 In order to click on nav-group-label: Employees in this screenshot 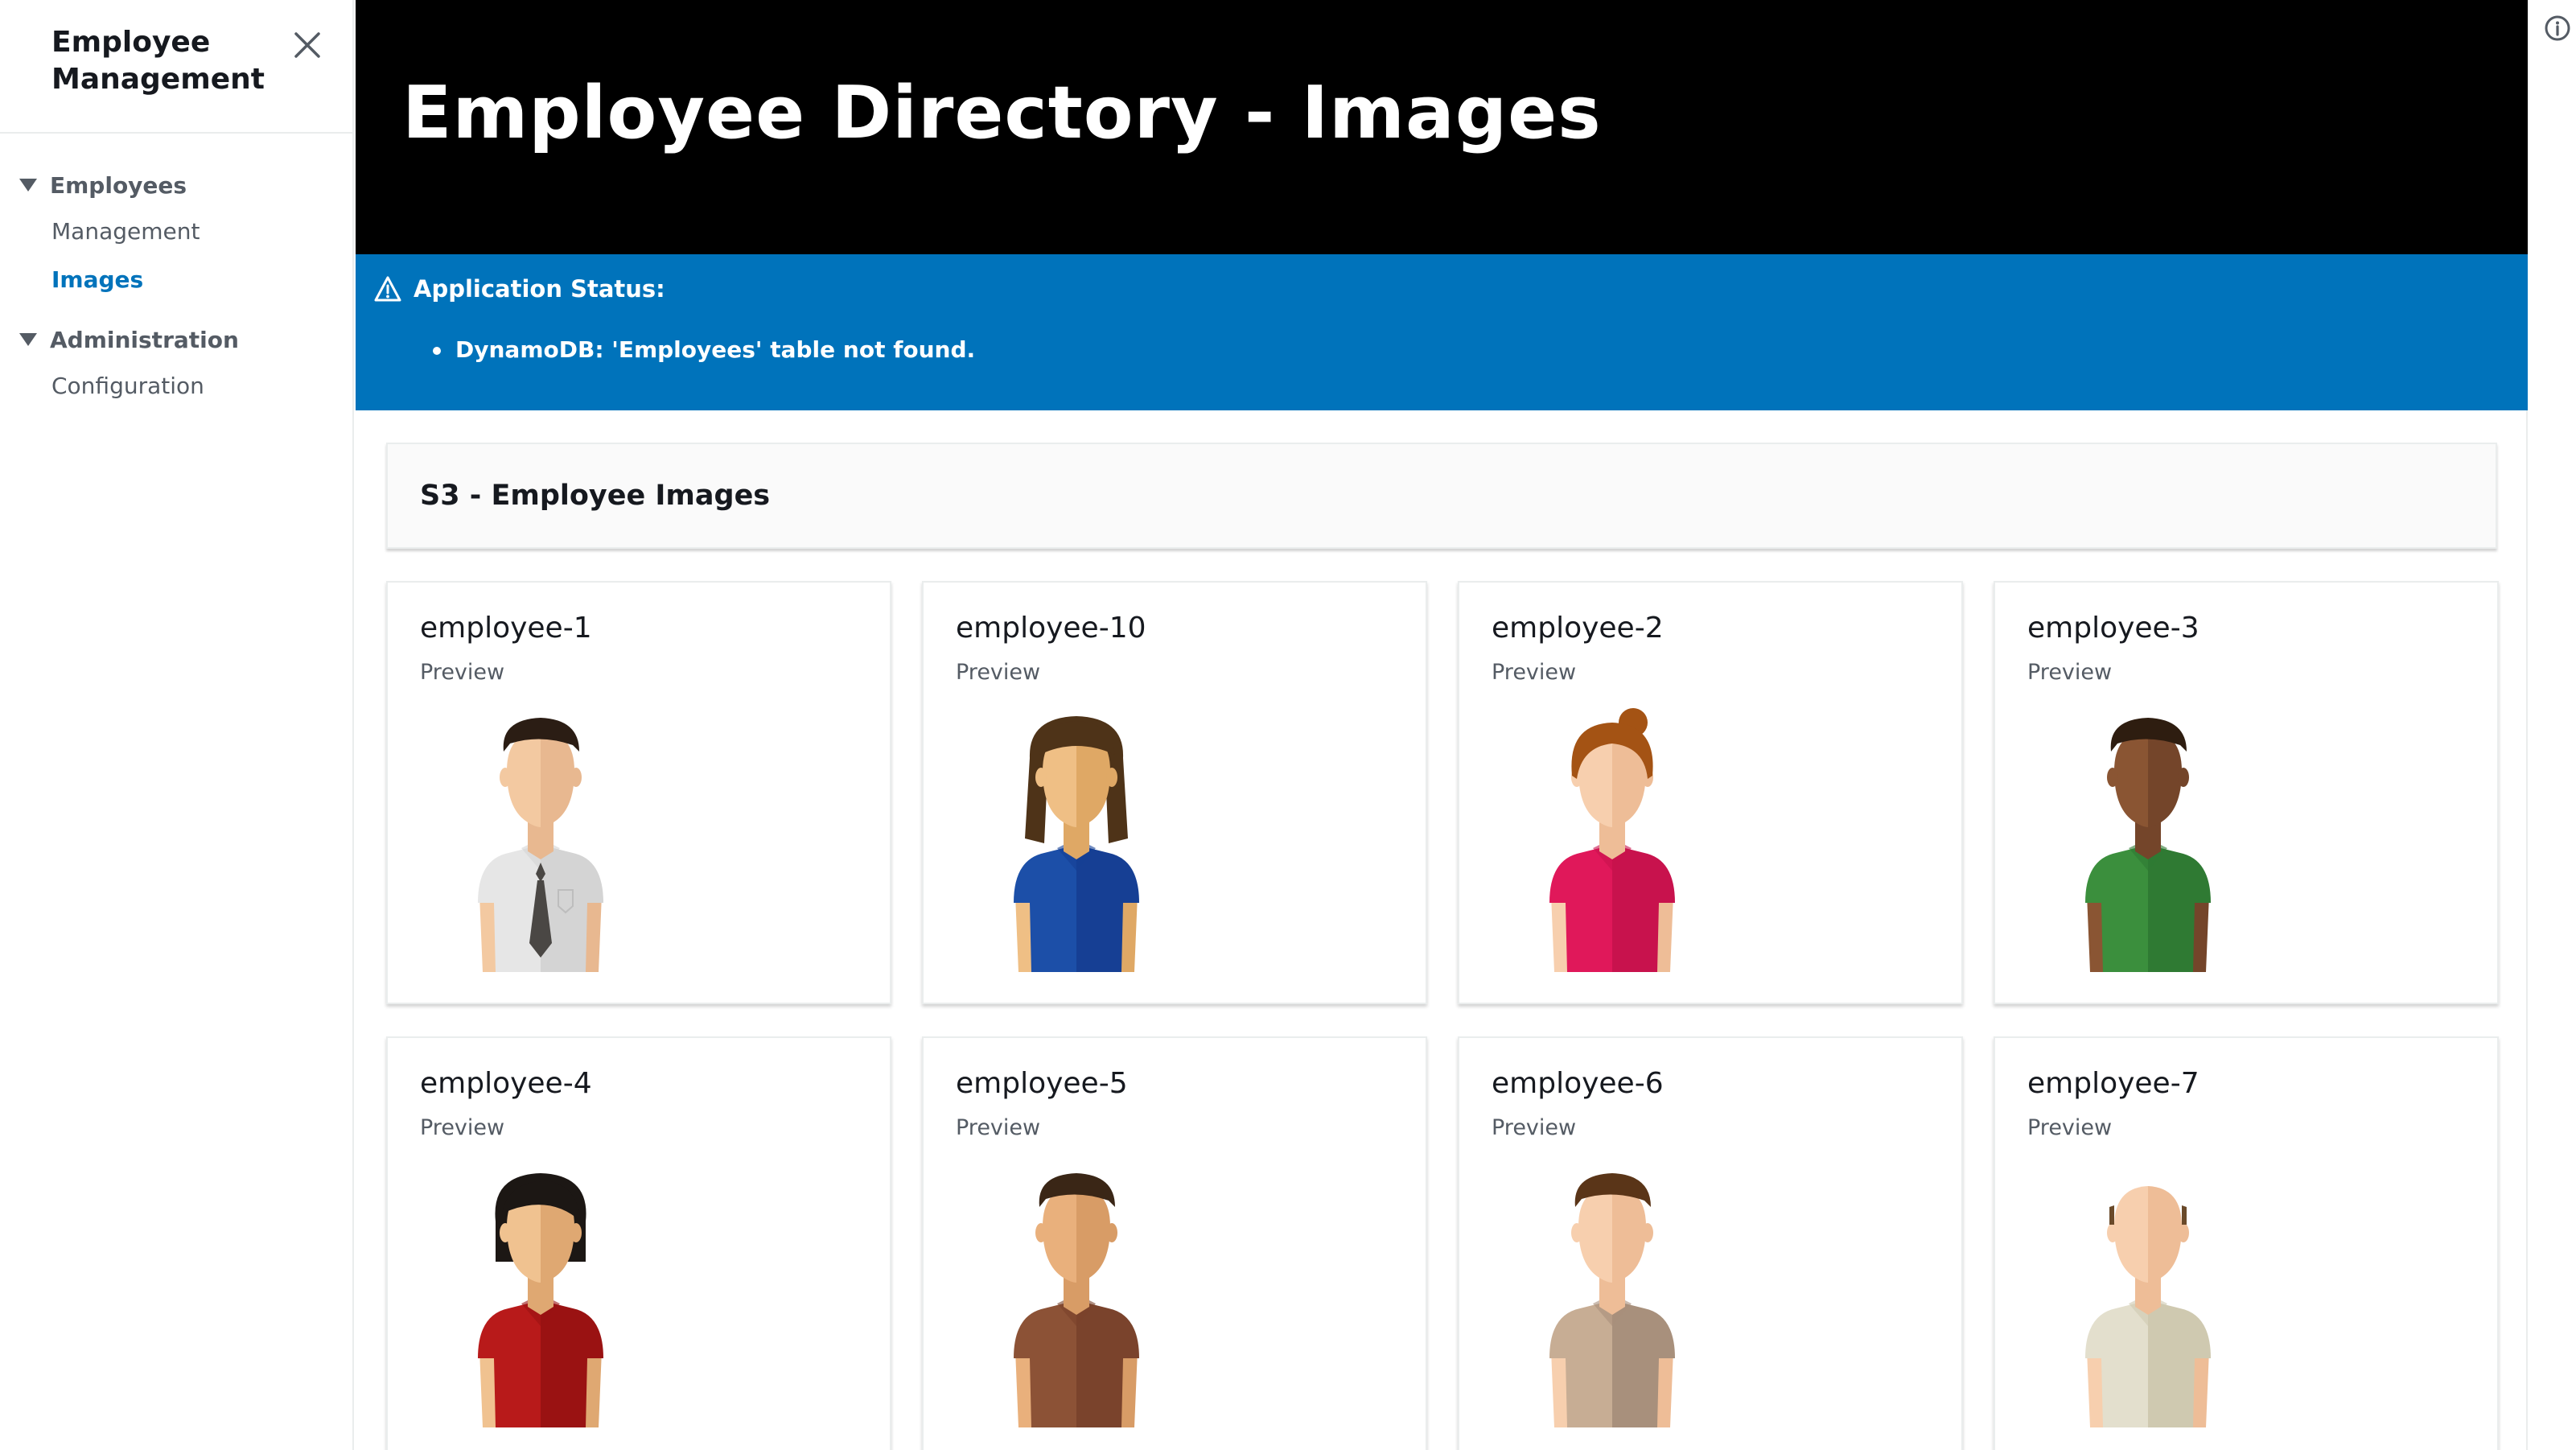, I will do `click(118, 185)`.